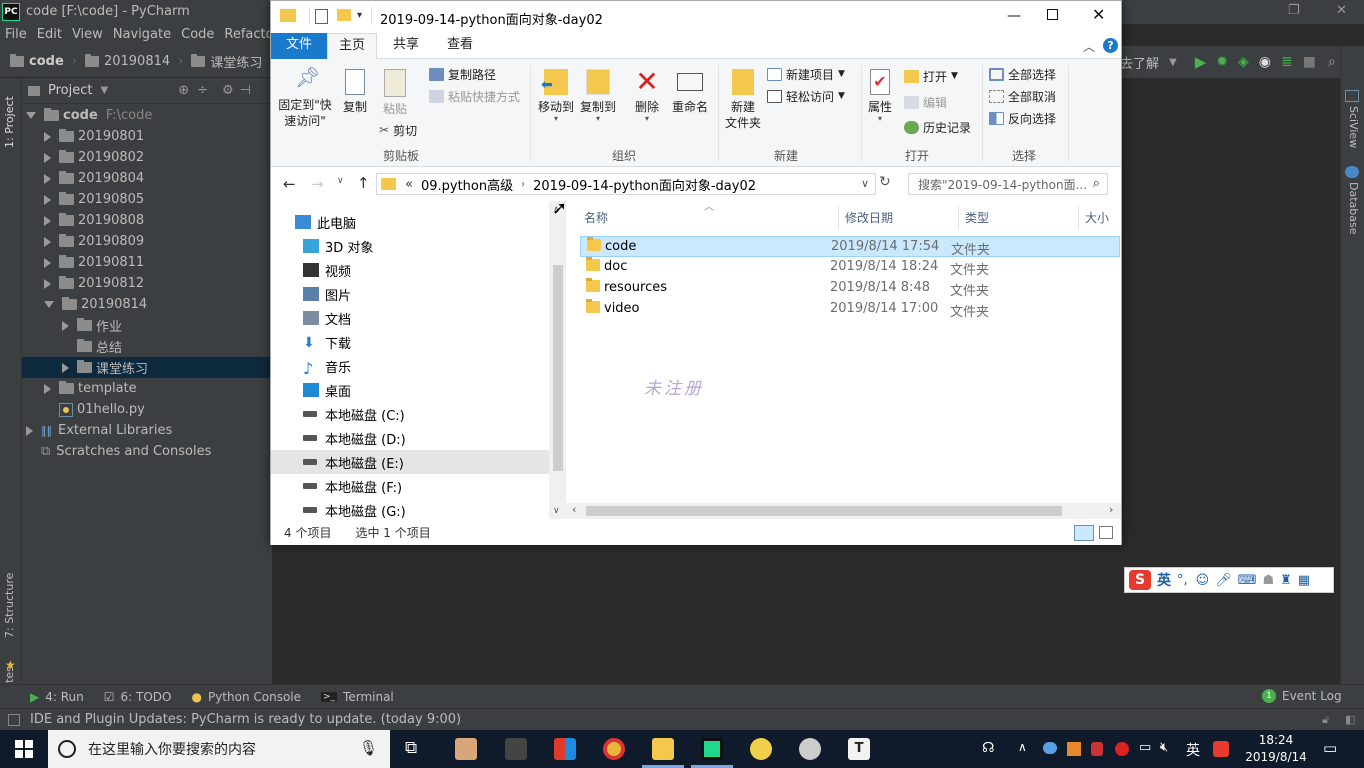 The width and height of the screenshot is (1364, 768). I want to click on tab-event-log: 1 Event Log, so click(1302, 696).